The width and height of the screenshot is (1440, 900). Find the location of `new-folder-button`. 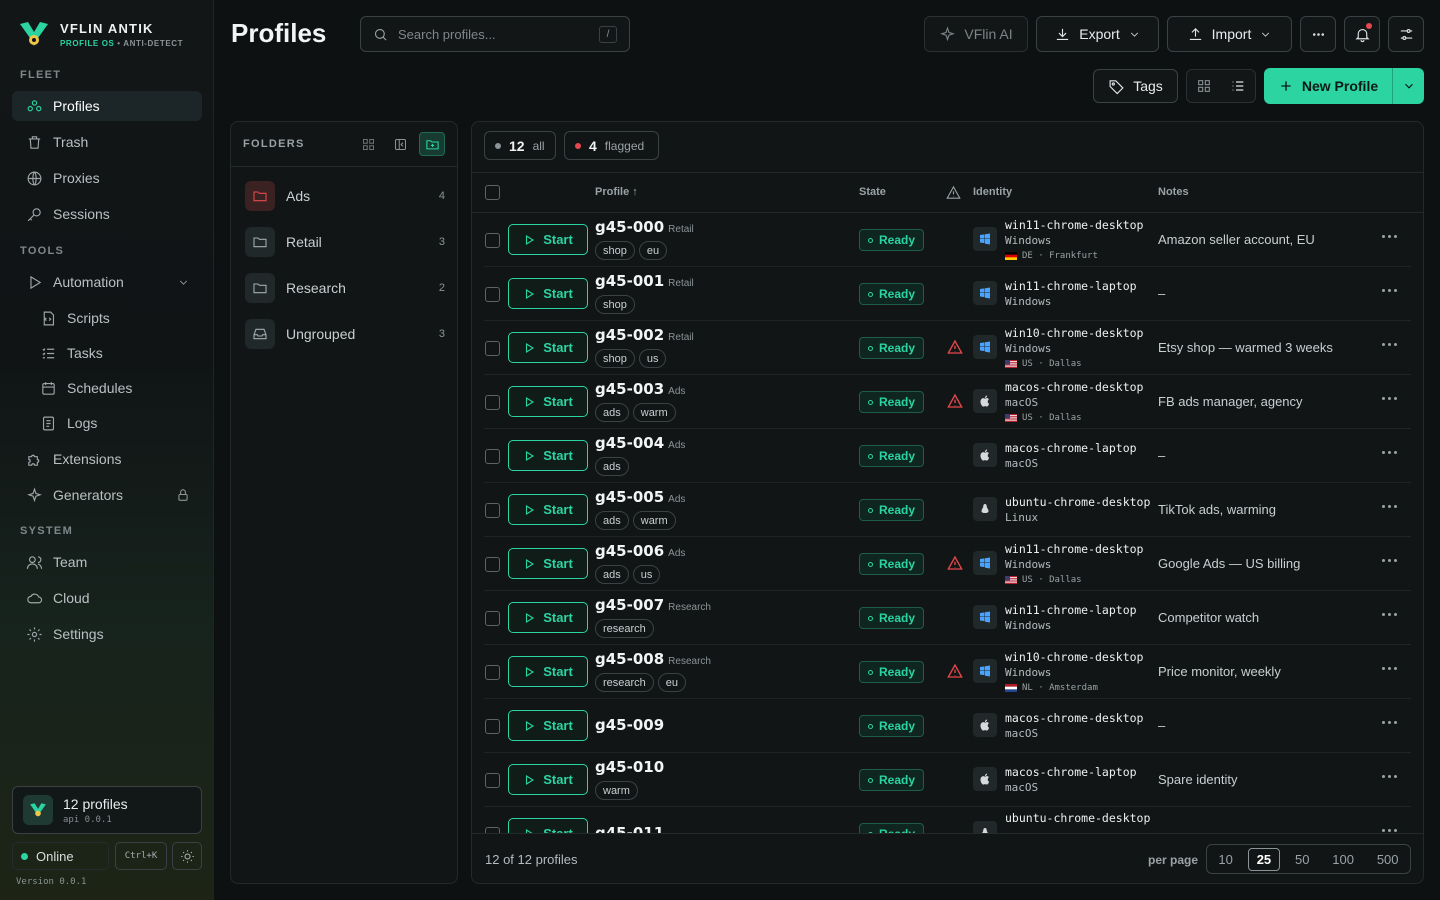

new-folder-button is located at coordinates (432, 144).